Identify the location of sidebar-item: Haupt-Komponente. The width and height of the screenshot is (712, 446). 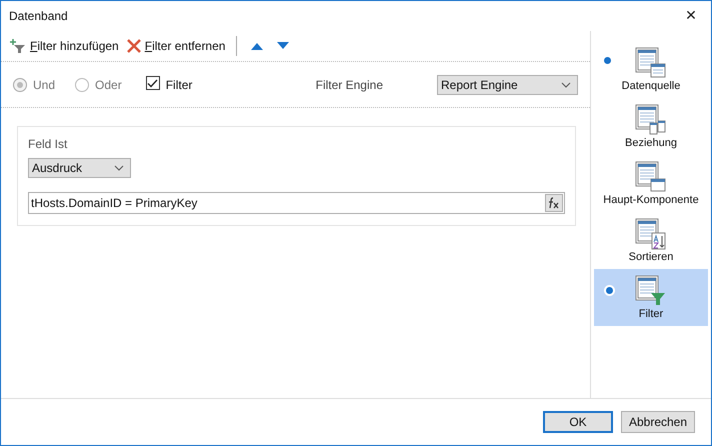
(651, 183).